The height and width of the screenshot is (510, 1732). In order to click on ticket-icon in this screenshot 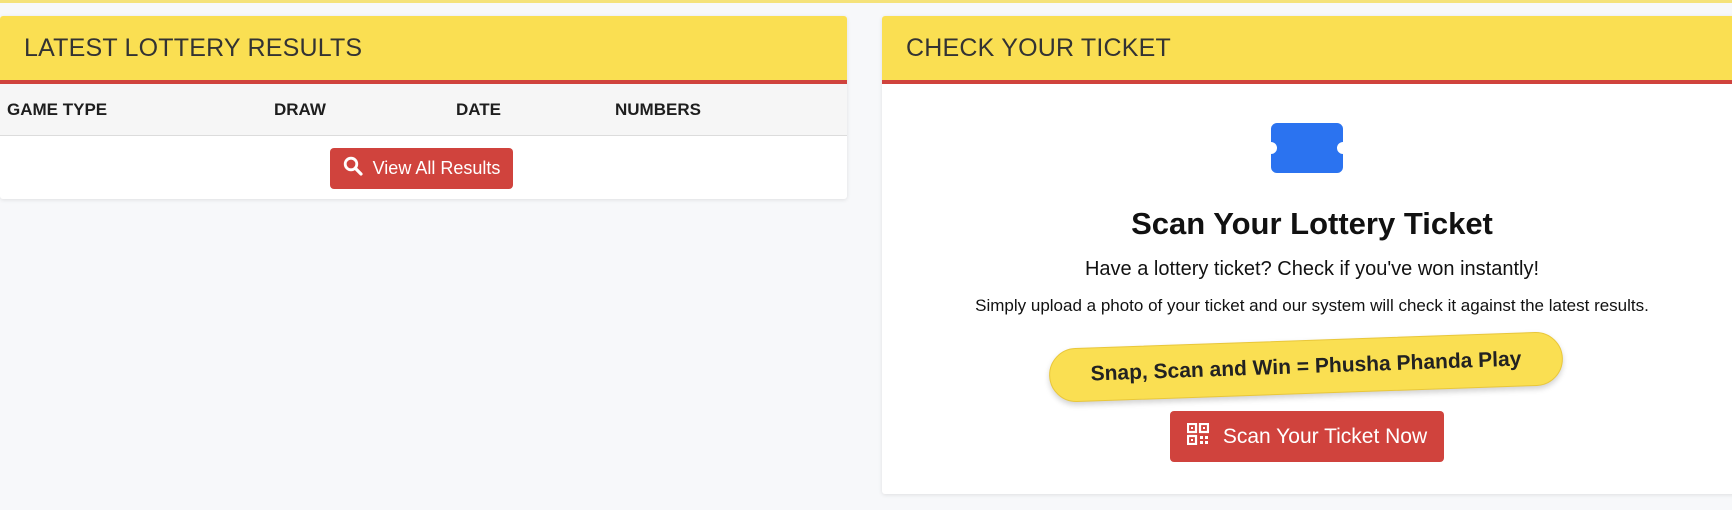, I will do `click(1307, 150)`.